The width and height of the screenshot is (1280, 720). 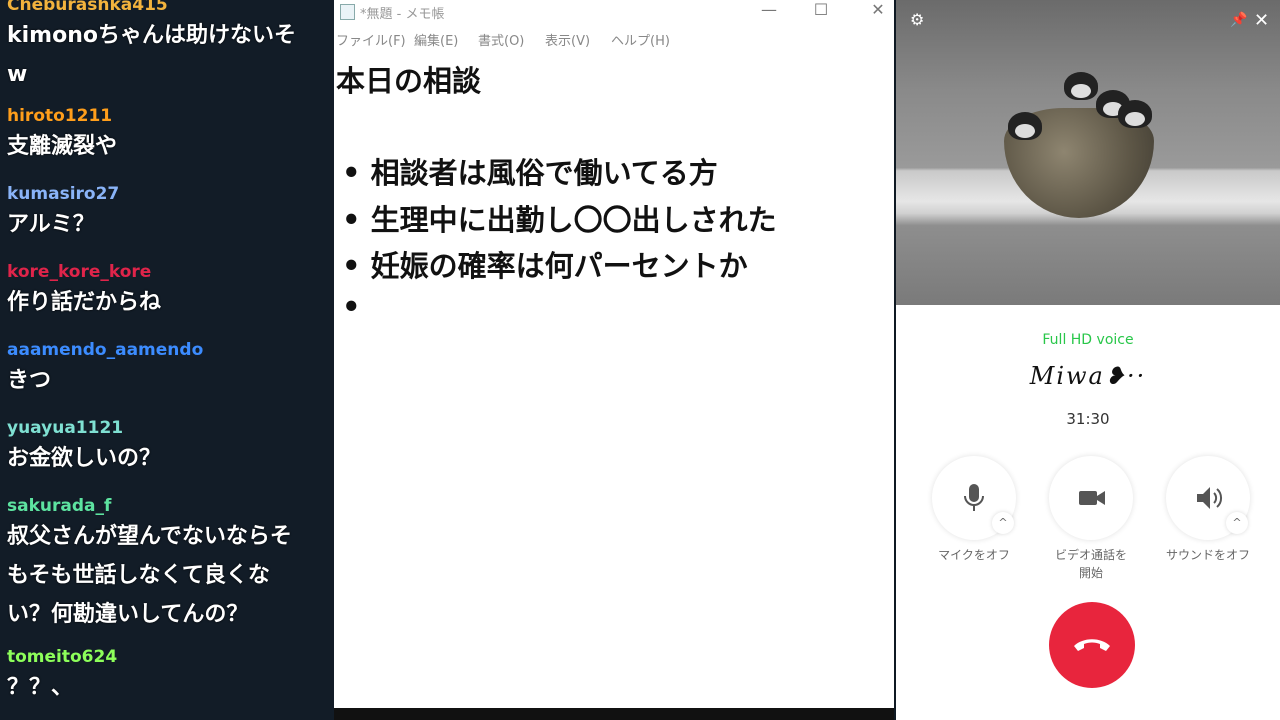 I want to click on menu-help: ヘルプ(H), so click(x=640, y=39).